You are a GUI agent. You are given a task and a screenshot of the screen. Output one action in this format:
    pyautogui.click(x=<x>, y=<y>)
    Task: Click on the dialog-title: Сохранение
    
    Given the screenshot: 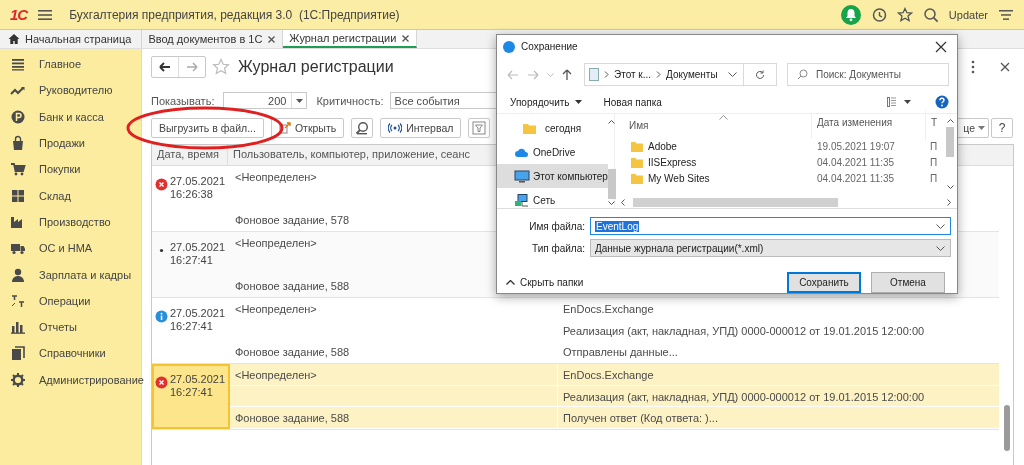 What is the action you would take?
    pyautogui.click(x=549, y=47)
    